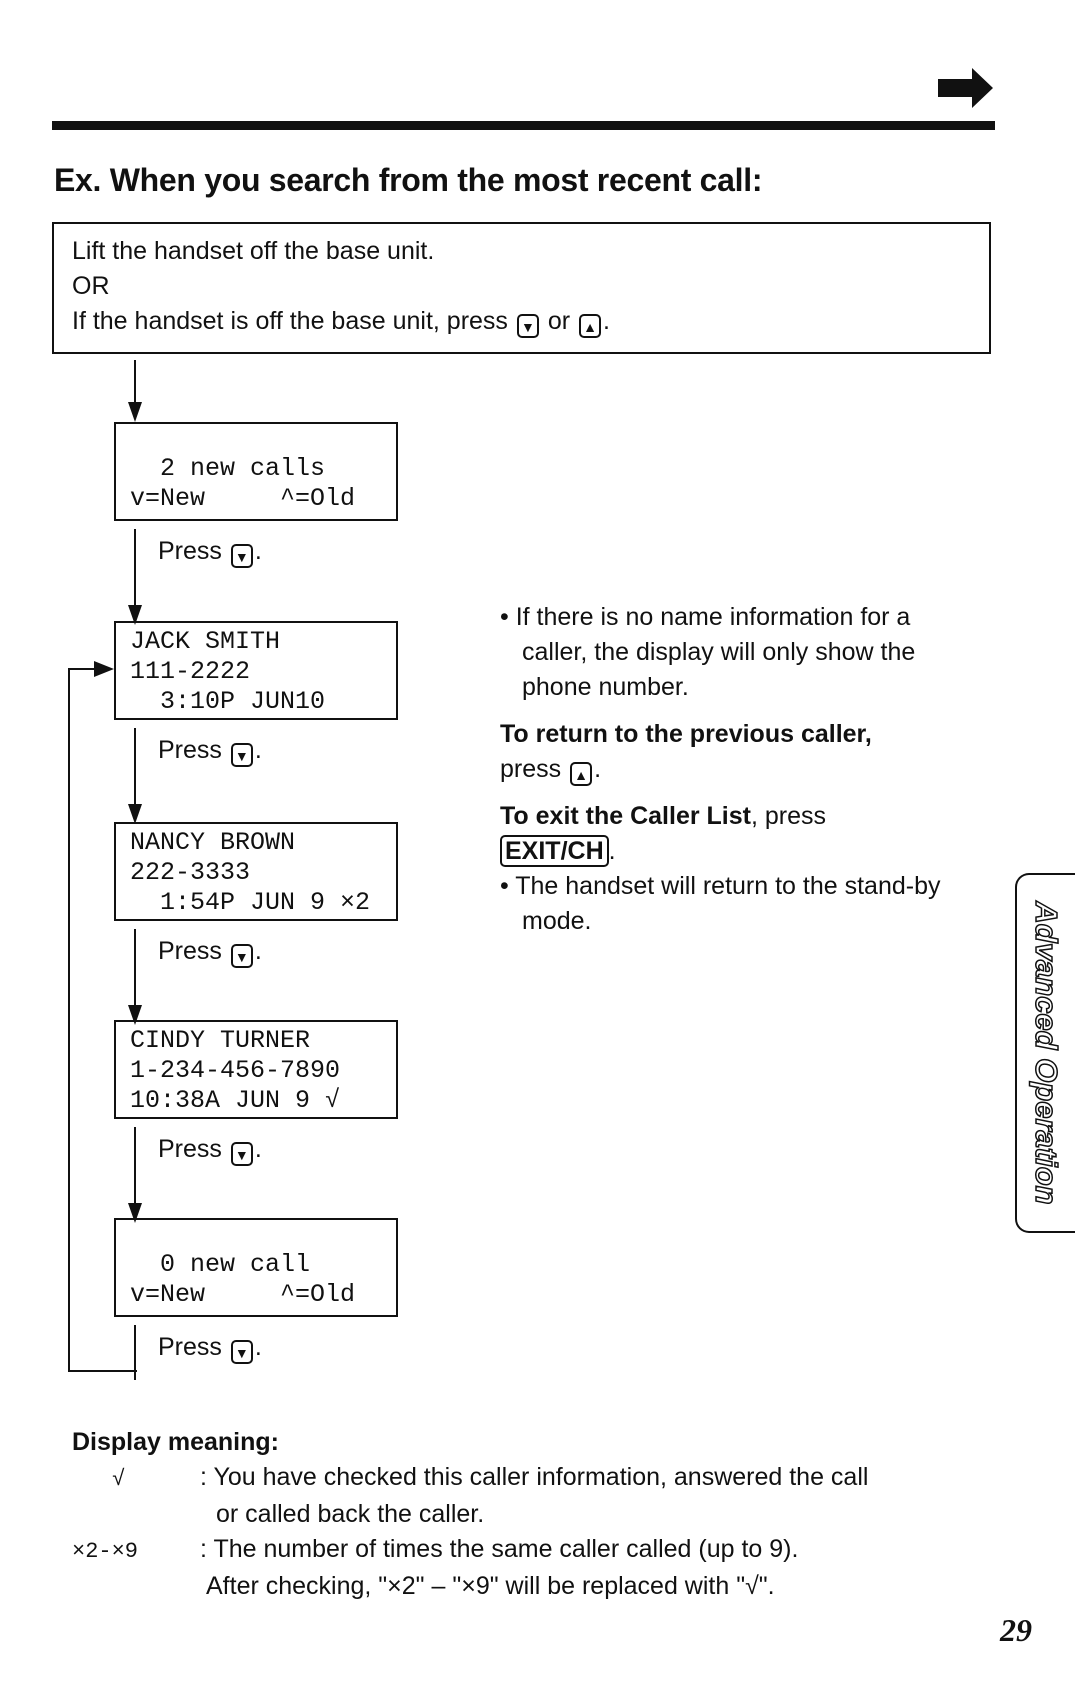  What do you see at coordinates (253, 251) in the screenshot?
I see `intro-line-1: Lift the handset off the base unit.` at bounding box center [253, 251].